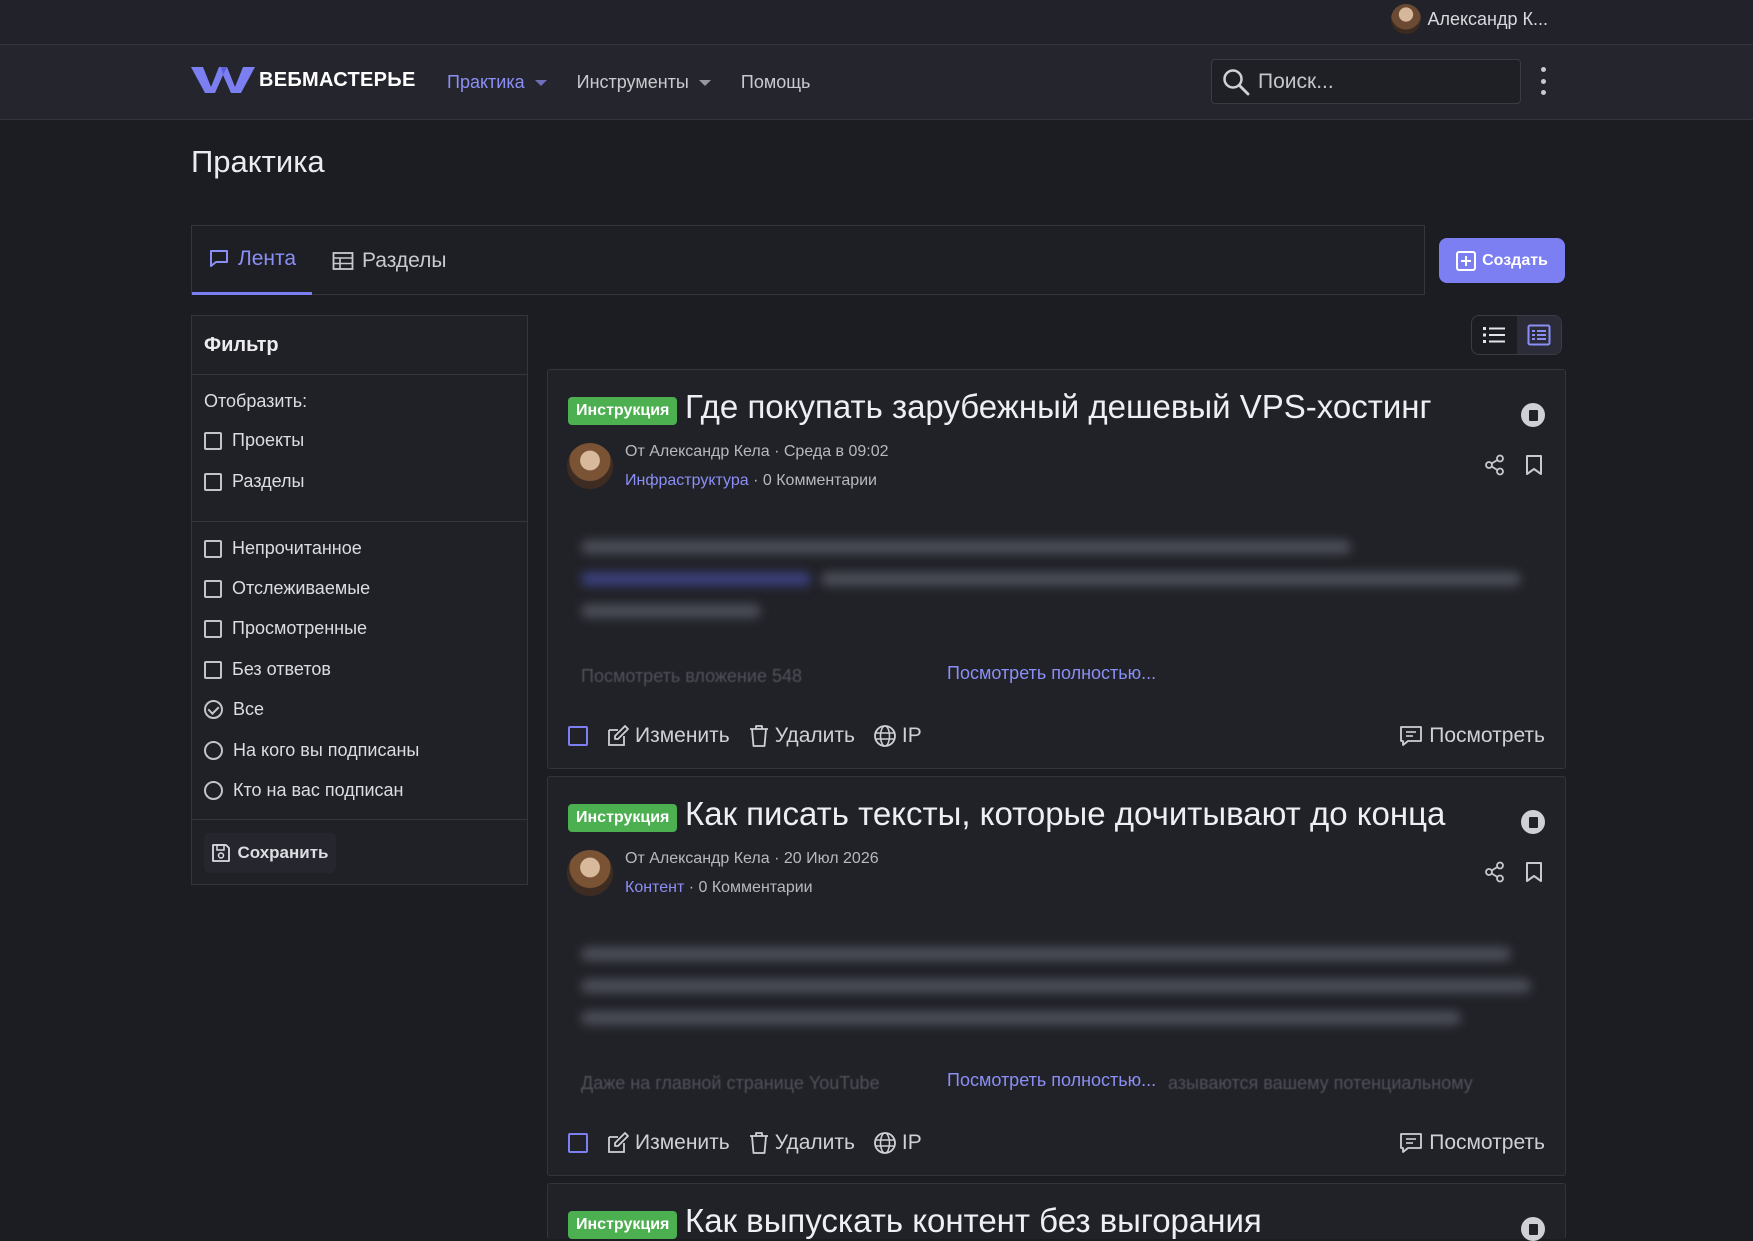  Describe the element at coordinates (213, 709) in the screenshot. I see `radio-checked-icon` at that location.